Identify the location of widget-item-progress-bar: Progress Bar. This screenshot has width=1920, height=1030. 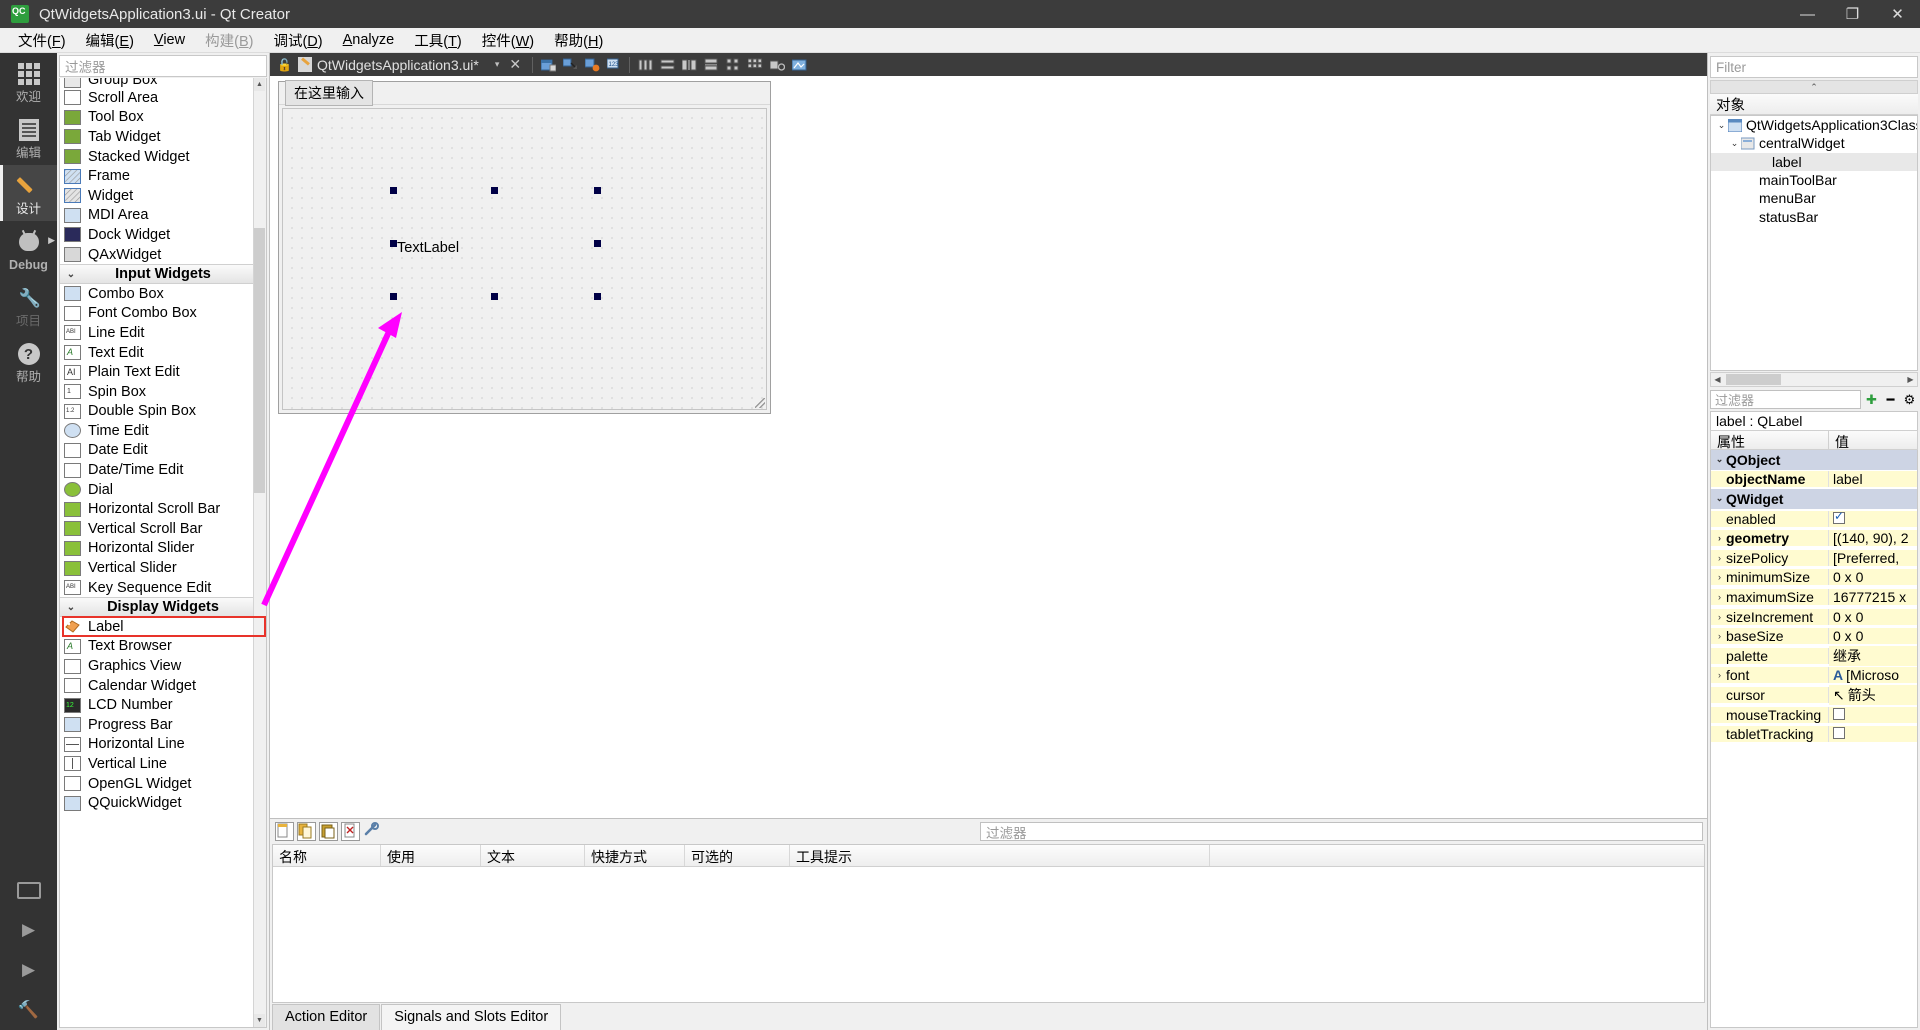
(163, 725).